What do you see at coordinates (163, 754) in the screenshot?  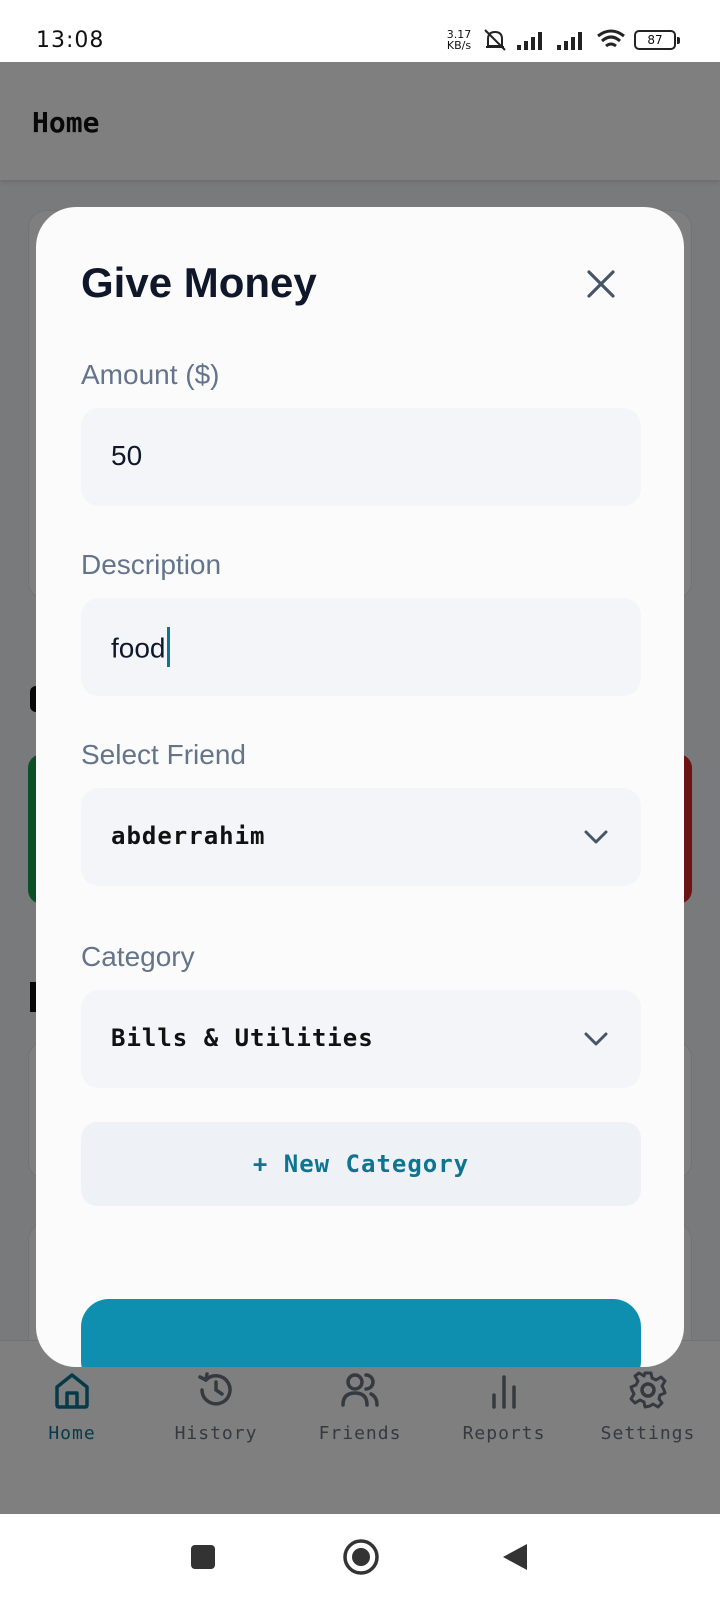 I see `friend-label: Select Friend` at bounding box center [163, 754].